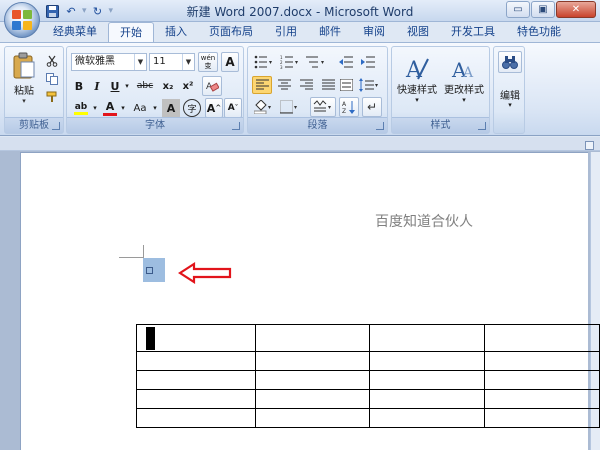  Describe the element at coordinates (188, 86) in the screenshot. I see `superscript-button: x²` at that location.